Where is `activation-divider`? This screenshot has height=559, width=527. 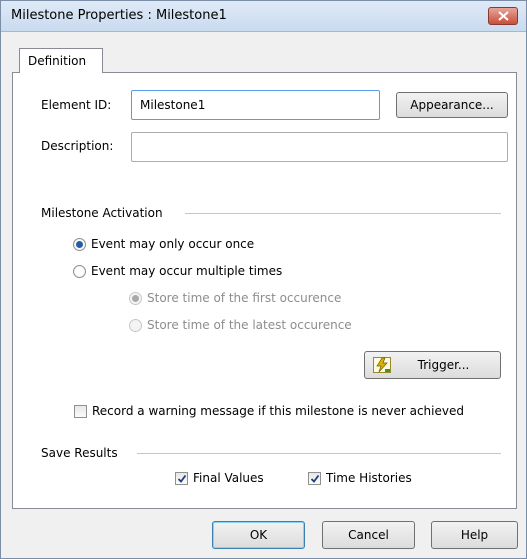 activation-divider is located at coordinates (343, 213).